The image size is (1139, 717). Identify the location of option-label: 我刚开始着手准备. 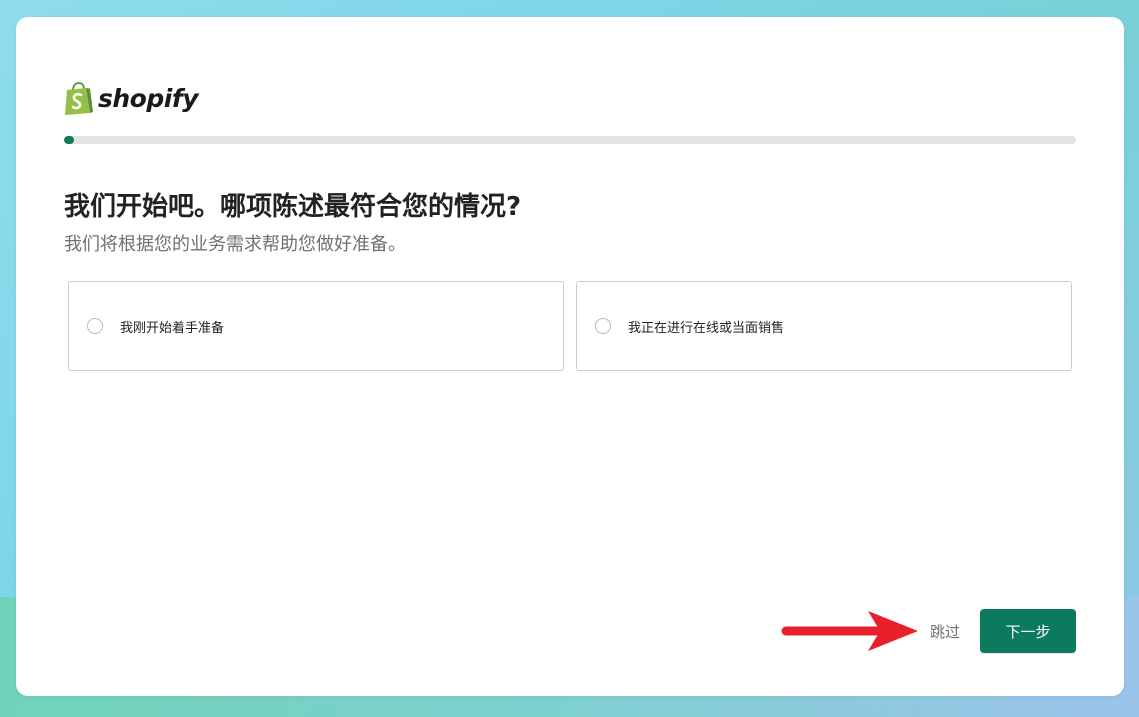
(172, 328).